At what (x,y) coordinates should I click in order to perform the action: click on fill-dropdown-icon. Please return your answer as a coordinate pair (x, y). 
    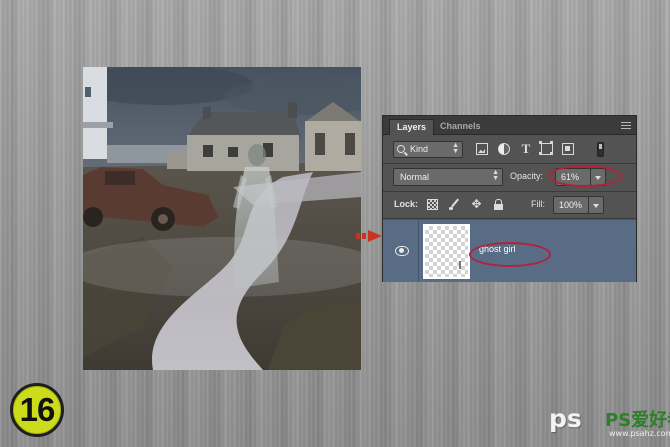
    Looking at the image, I should click on (596, 205).